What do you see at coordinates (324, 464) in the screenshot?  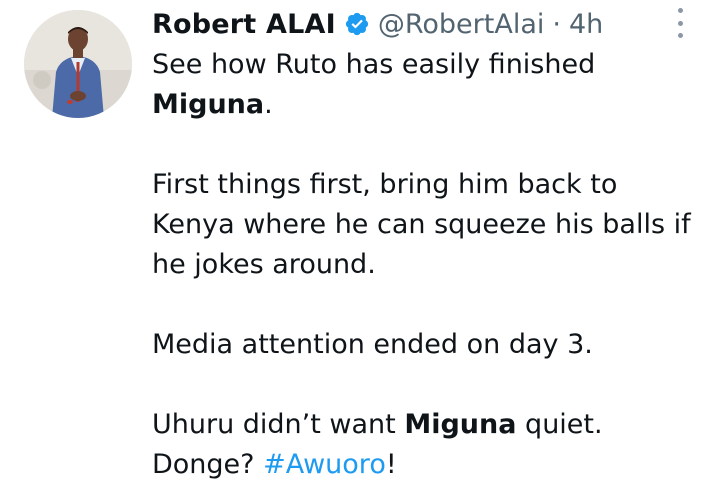 I see `hashtag-link: #Awuoro` at bounding box center [324, 464].